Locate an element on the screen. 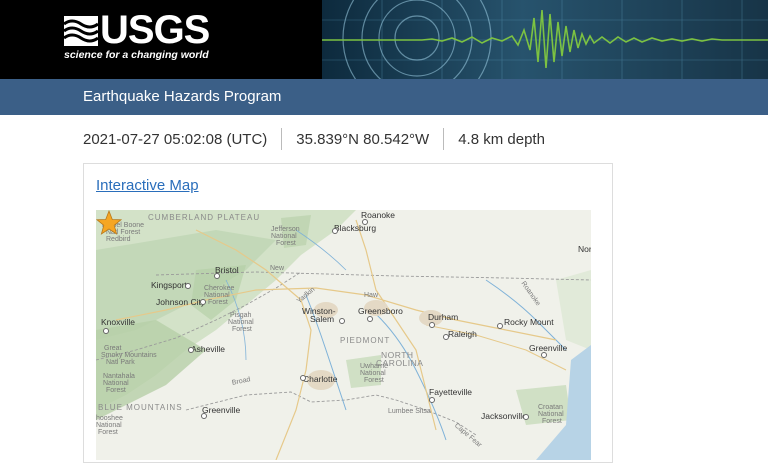 This screenshot has width=768, height=463. event-depth: 4.8 km depth is located at coordinates (501, 139).